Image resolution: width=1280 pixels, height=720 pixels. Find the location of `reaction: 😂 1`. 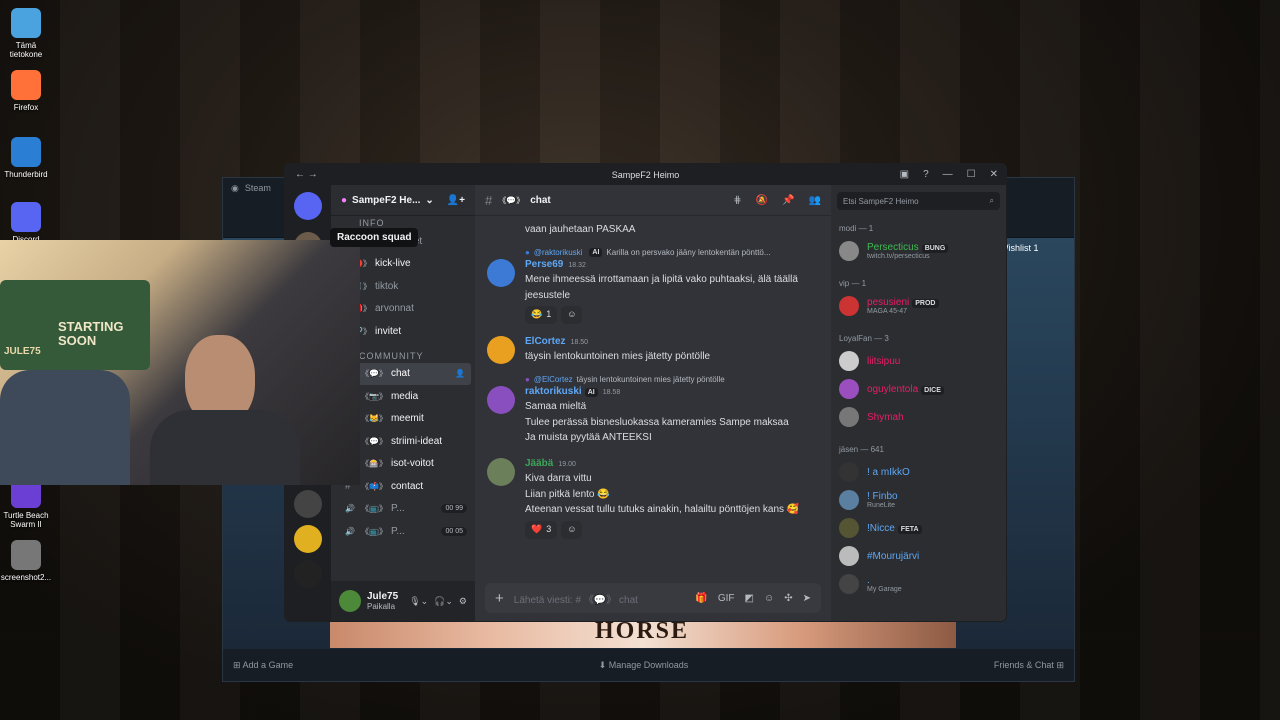

reaction: 😂 1 is located at coordinates (541, 315).